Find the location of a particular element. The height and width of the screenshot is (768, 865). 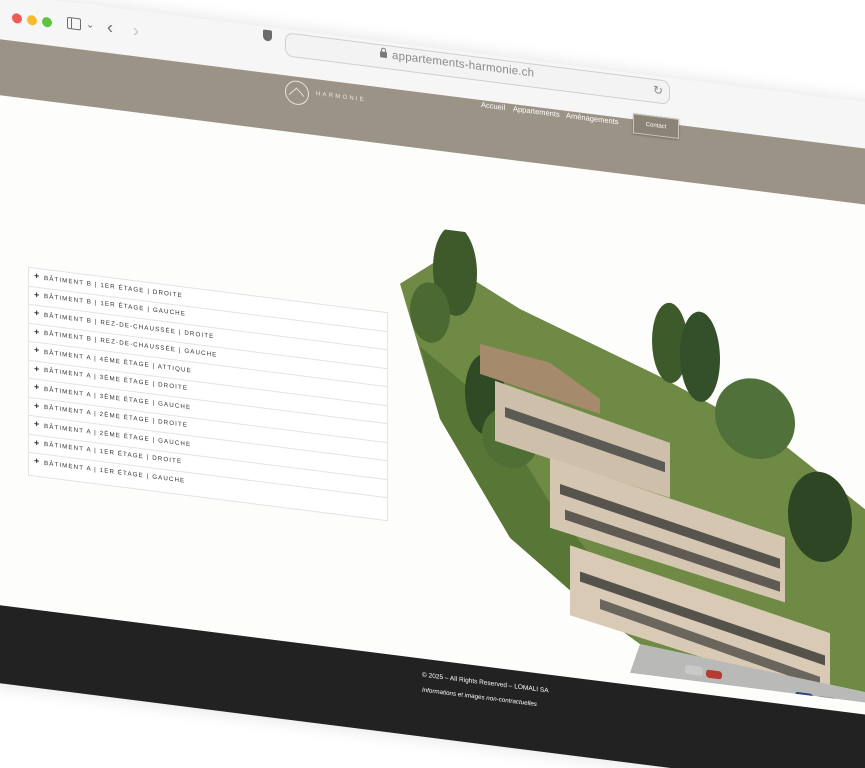

sidebar-toggle-icon is located at coordinates (74, 23).